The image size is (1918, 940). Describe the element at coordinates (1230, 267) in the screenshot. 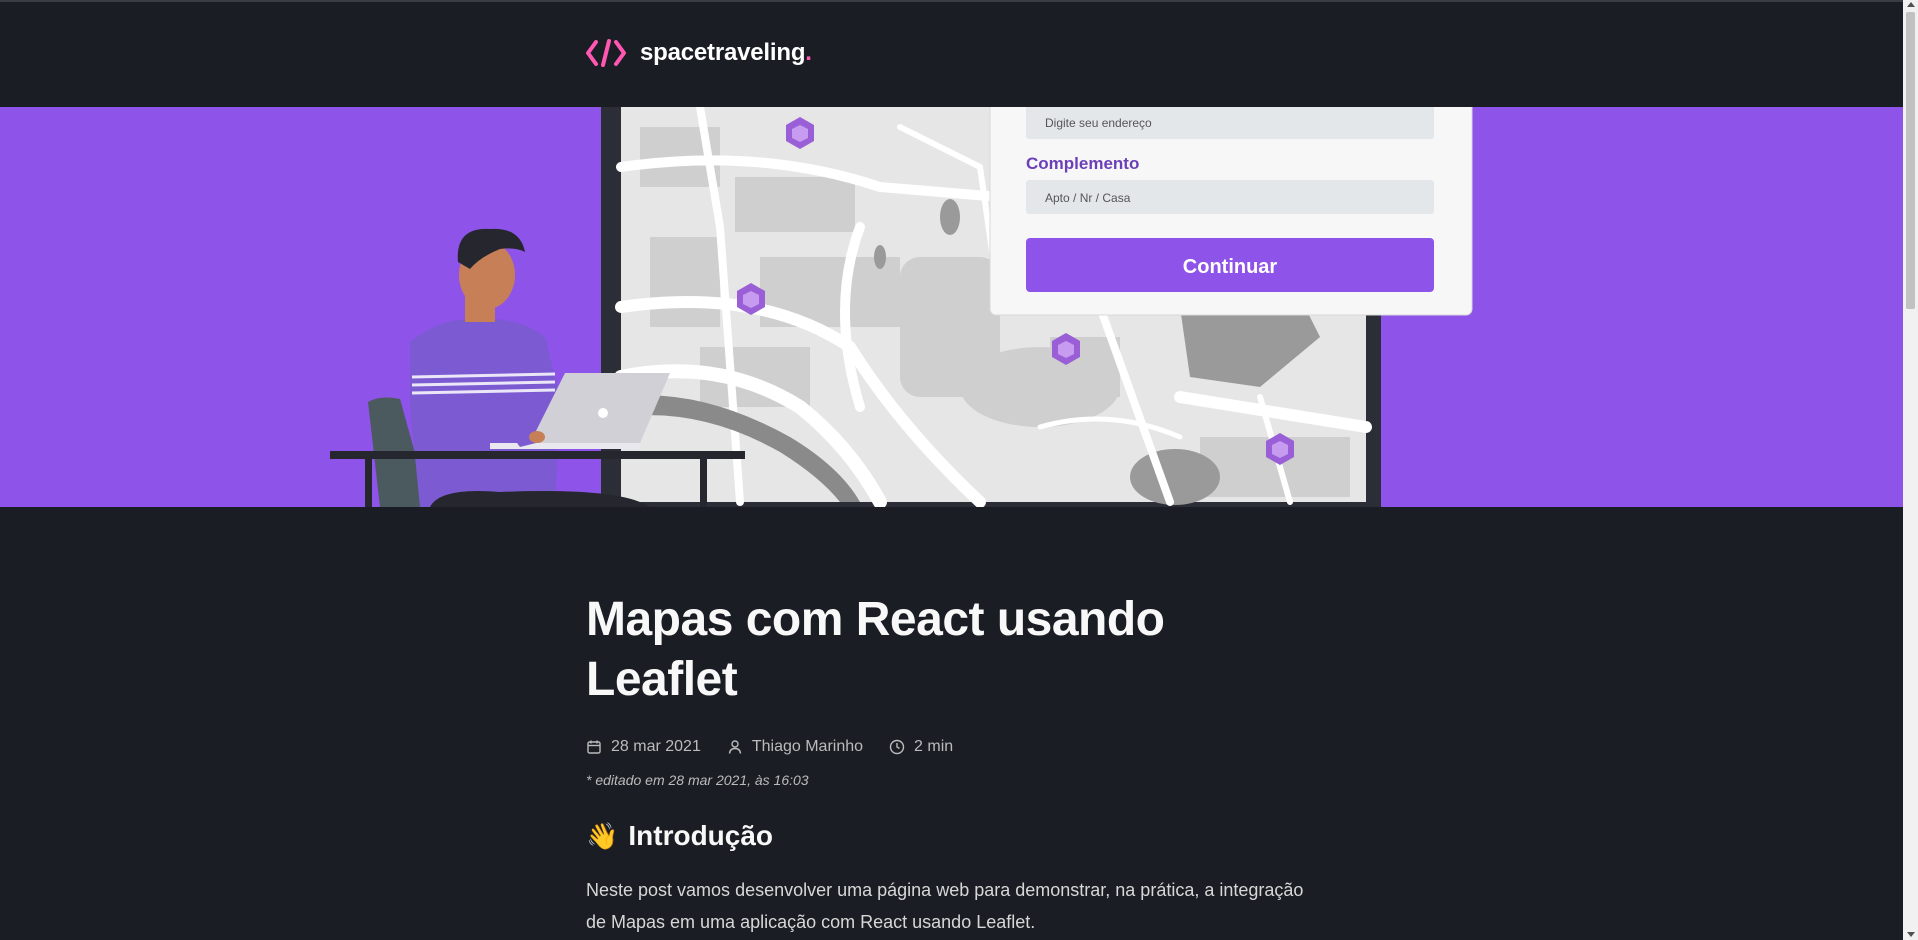

I see `continue-button-label: Continuar` at that location.